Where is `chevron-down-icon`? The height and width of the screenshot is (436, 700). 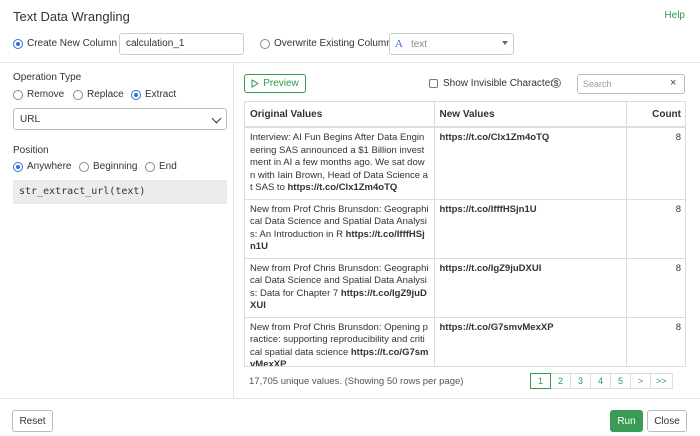 chevron-down-icon is located at coordinates (216, 118).